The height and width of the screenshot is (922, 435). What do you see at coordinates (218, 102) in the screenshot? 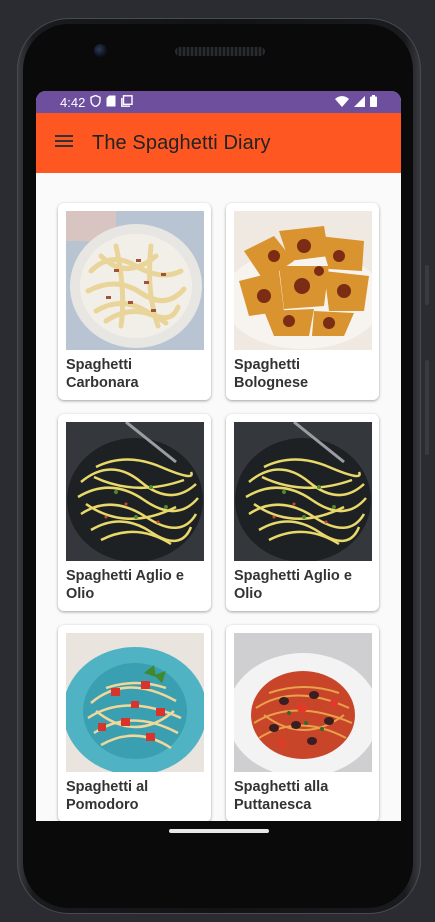
I see `status-bar: 4:42` at bounding box center [218, 102].